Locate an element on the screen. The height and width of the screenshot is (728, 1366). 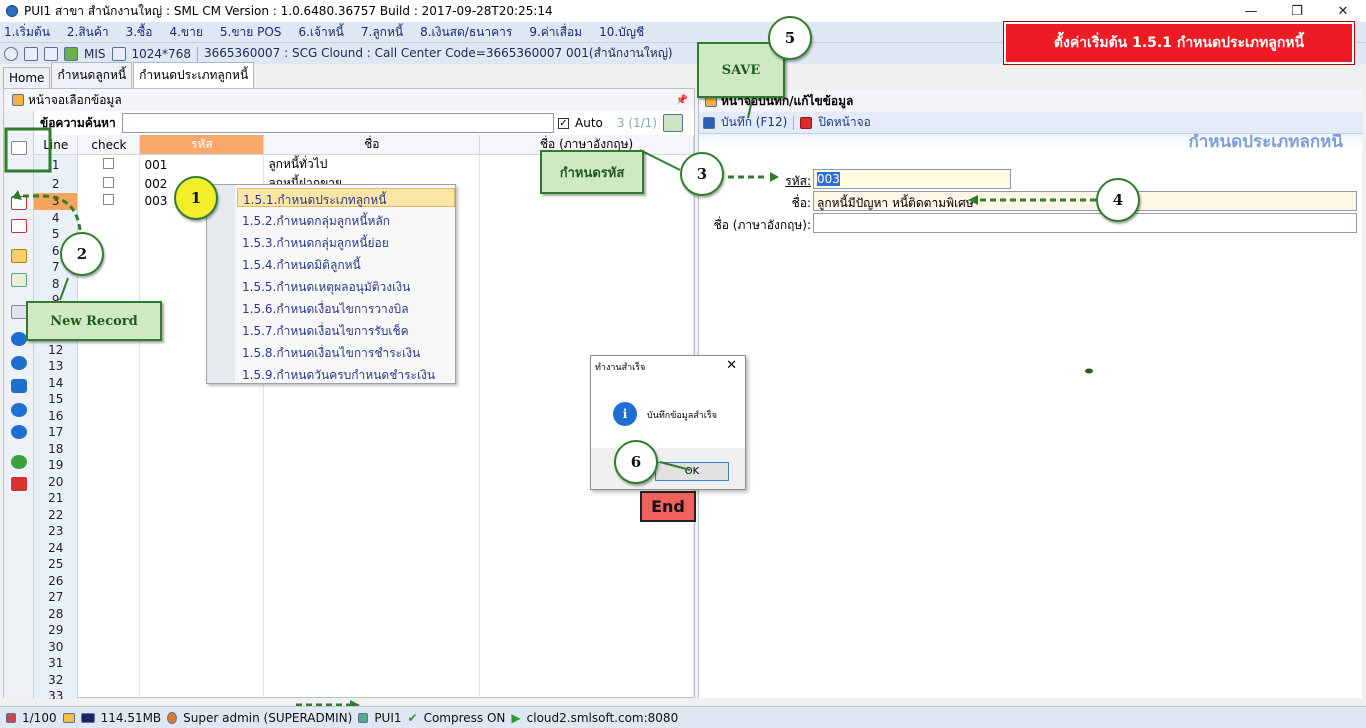
connector-save is located at coordinates (750, 109).